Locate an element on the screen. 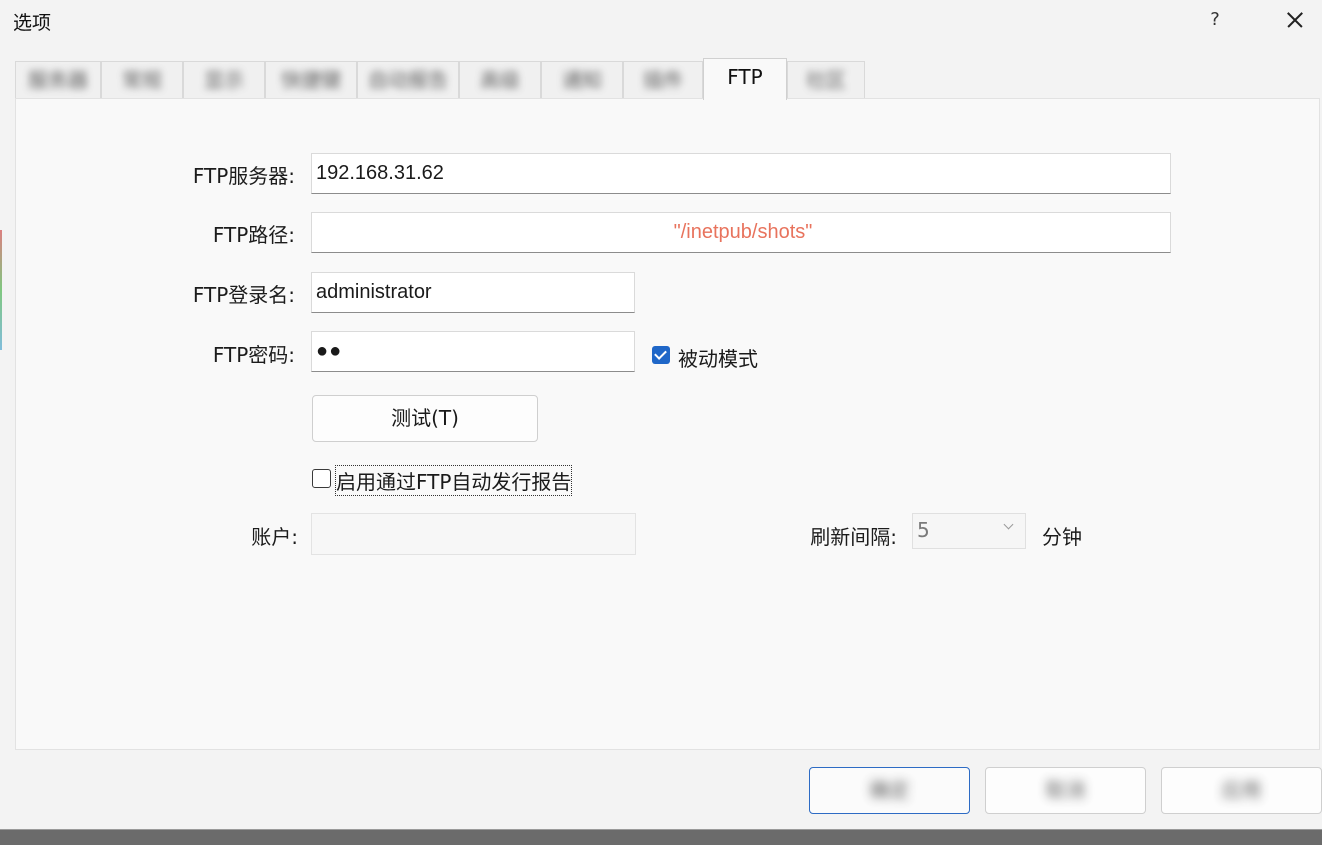 This screenshot has height=845, width=1322. tab-shortcuts: 快捷键 is located at coordinates (311, 79).